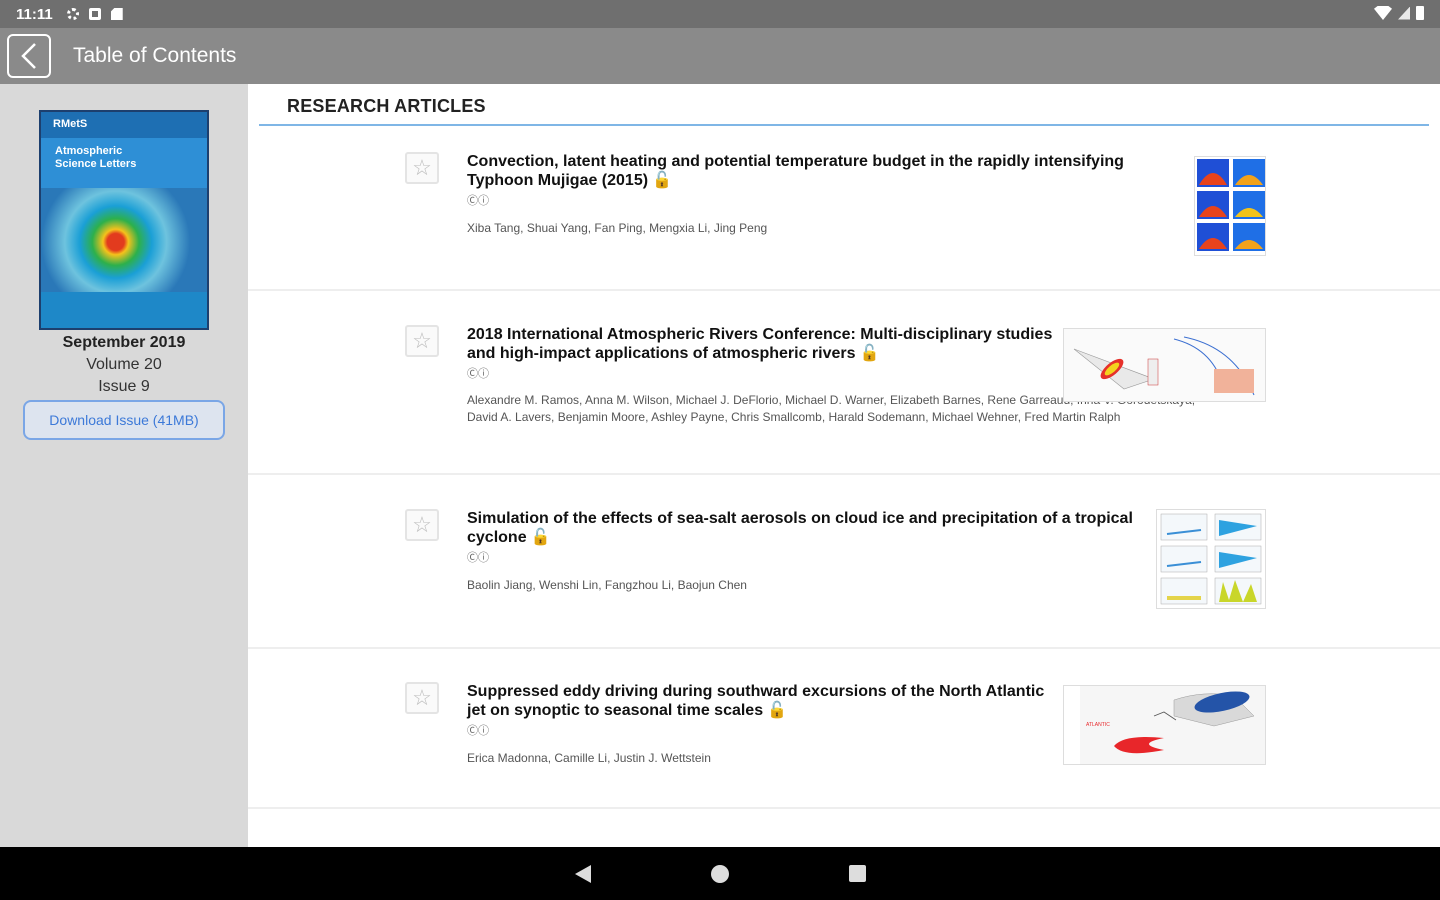  I want to click on nav-home-icon, so click(719, 873).